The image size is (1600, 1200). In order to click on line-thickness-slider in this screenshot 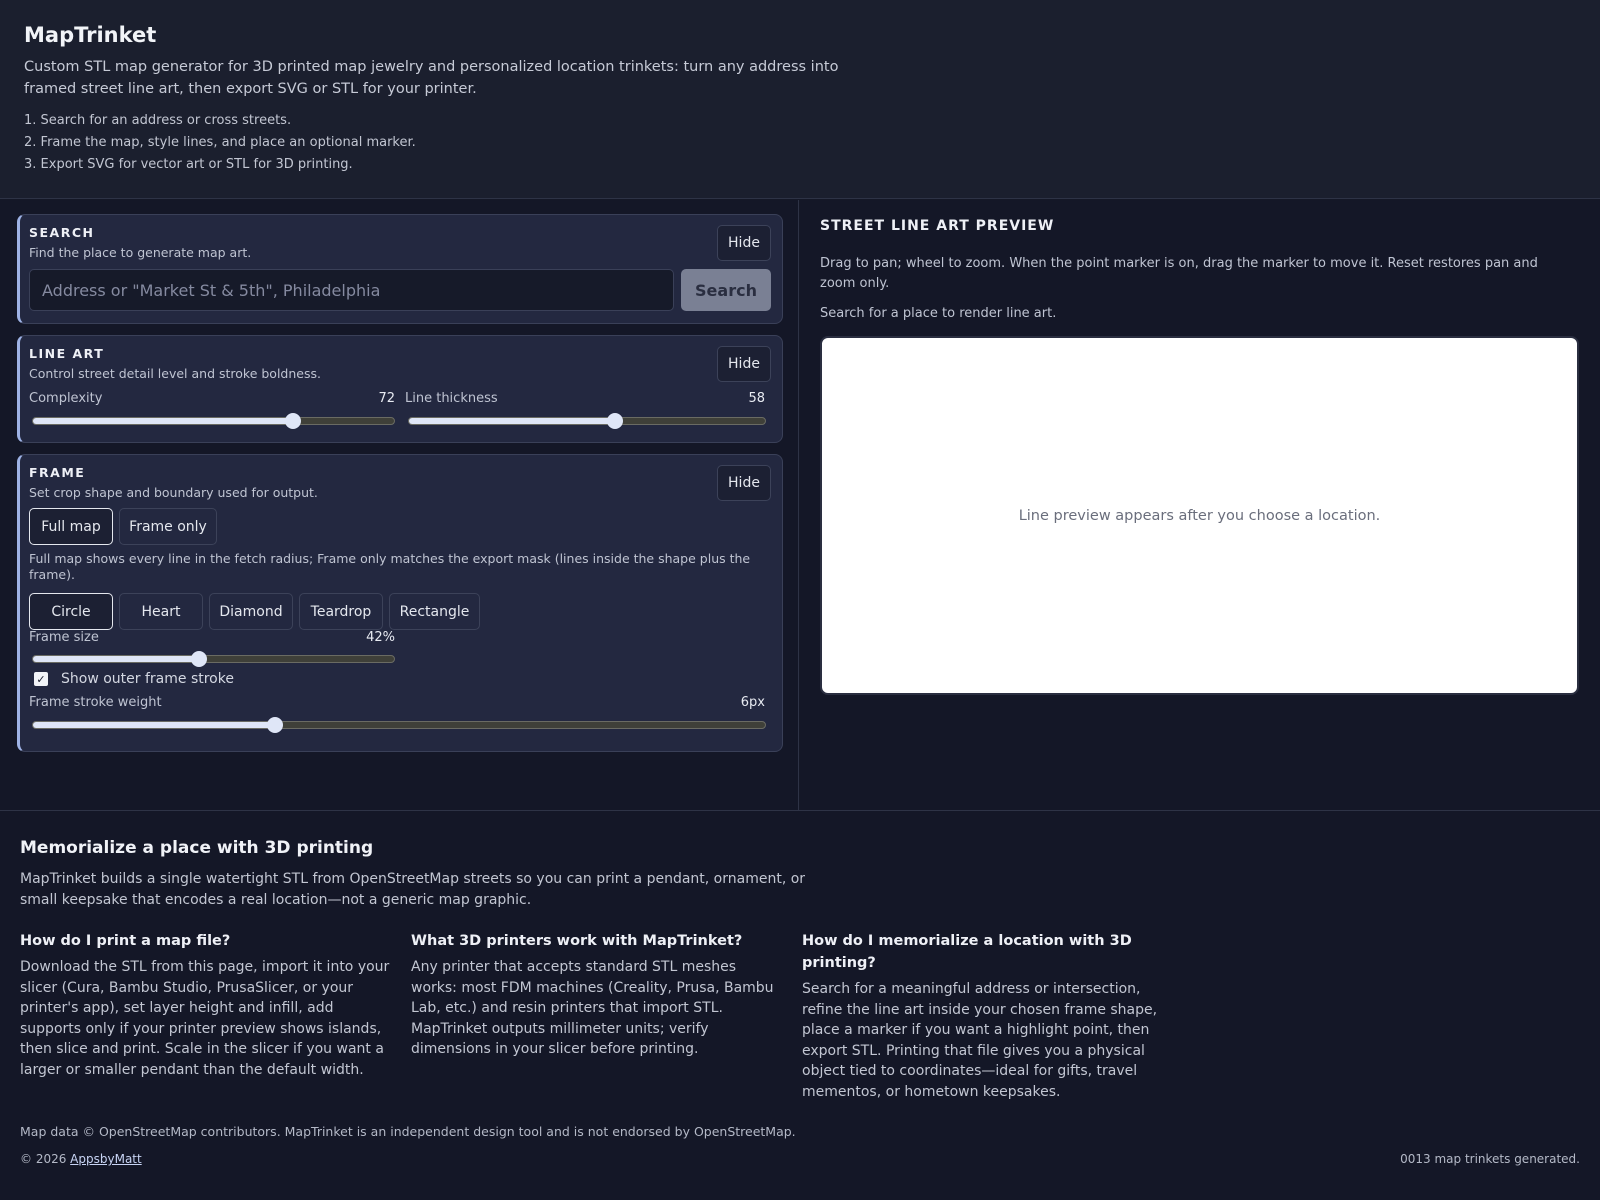, I will do `click(587, 421)`.